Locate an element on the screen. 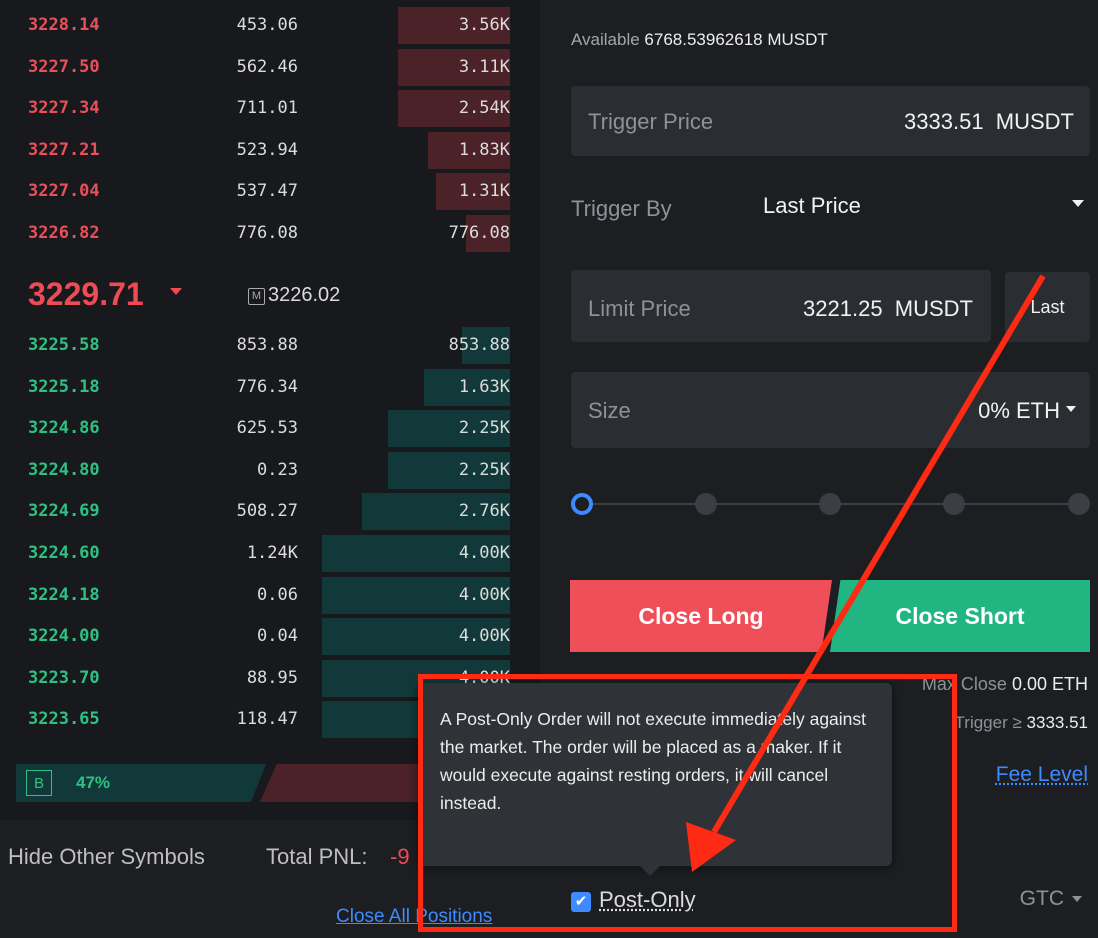 The image size is (1098, 938). ask-row: 3227.50 562.46 3.11K is located at coordinates (270, 67).